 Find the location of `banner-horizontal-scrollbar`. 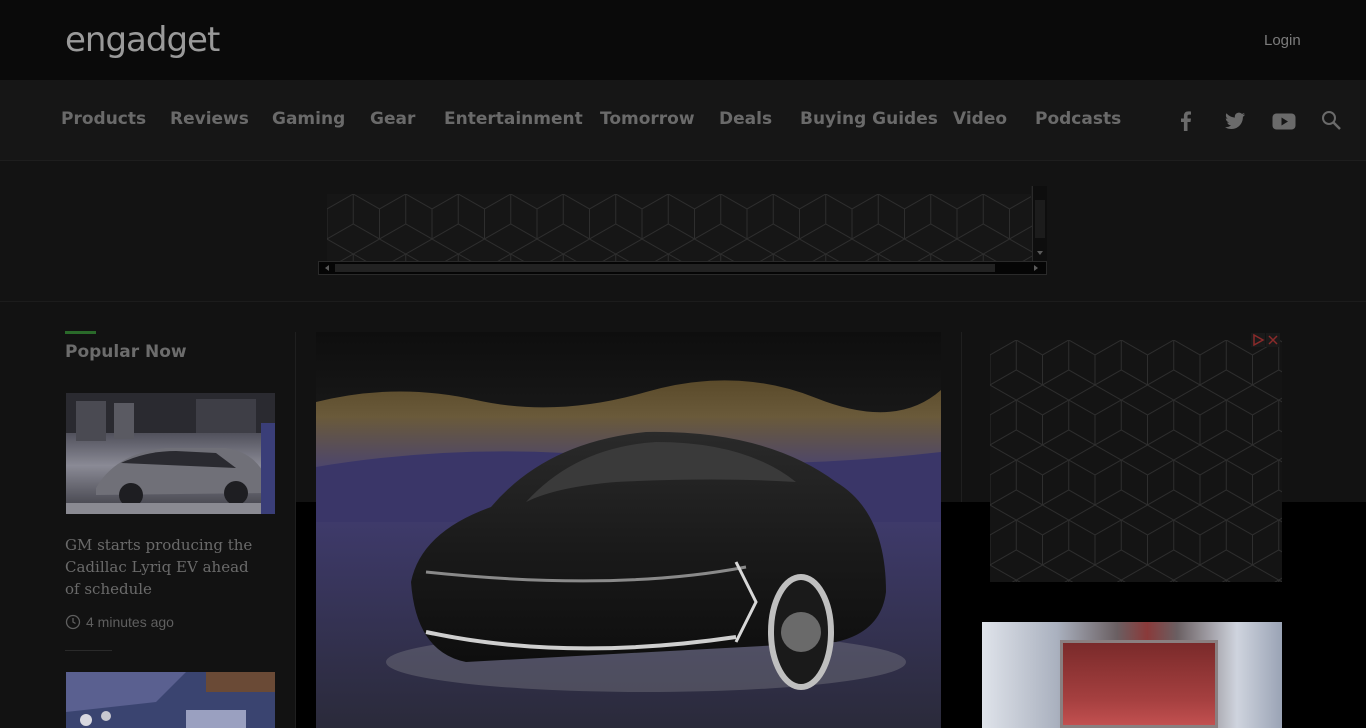

banner-horizontal-scrollbar is located at coordinates (682, 268).